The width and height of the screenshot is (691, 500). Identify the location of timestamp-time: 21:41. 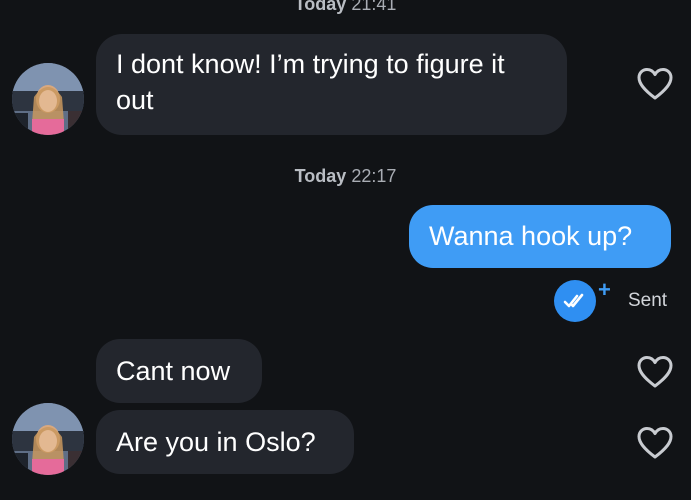
(374, 7).